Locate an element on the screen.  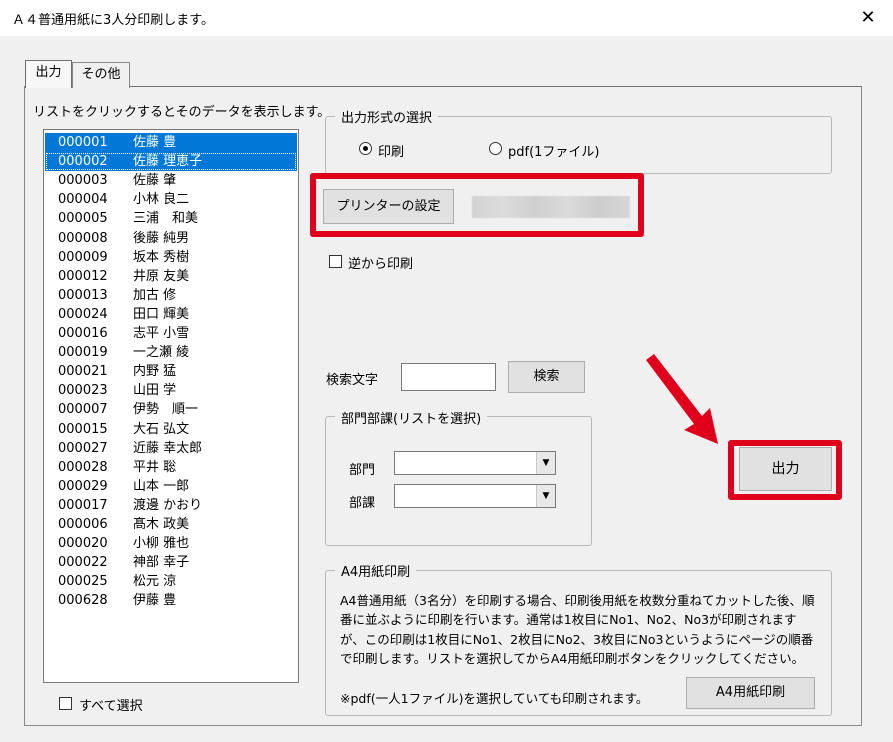
list-item-id: 000029 is located at coordinates (83, 486).